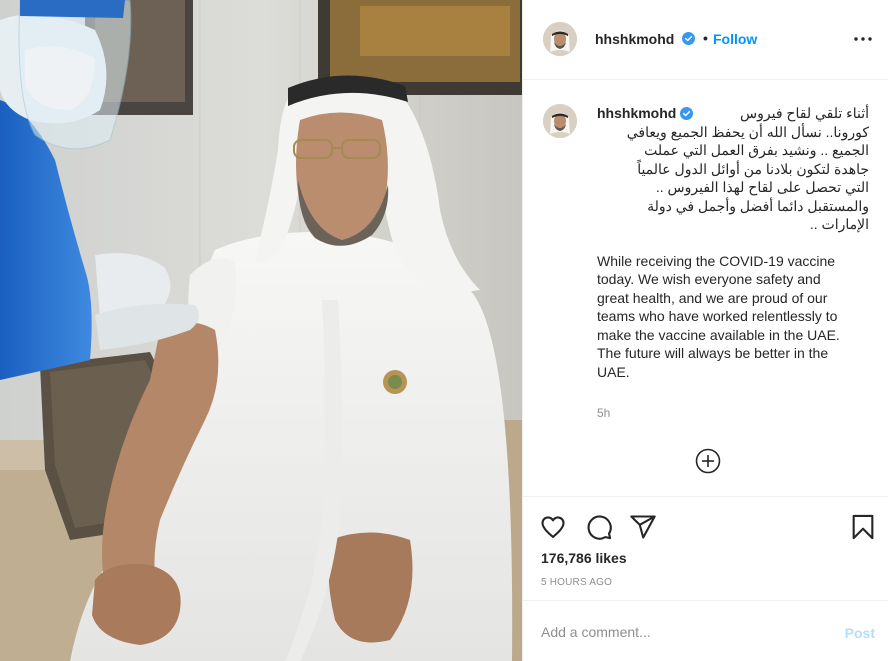 This screenshot has height=661, width=888. I want to click on bookmark-icon, so click(863, 527).